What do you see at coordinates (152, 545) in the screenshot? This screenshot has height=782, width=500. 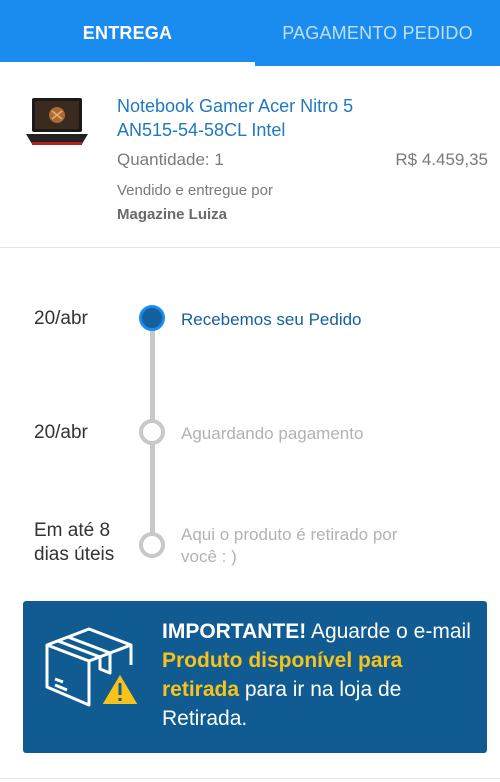 I see `step3-pending-icon` at bounding box center [152, 545].